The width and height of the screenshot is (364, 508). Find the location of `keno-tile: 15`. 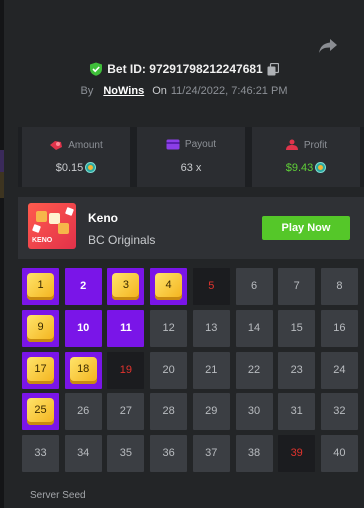

keno-tile: 15 is located at coordinates (297, 328).